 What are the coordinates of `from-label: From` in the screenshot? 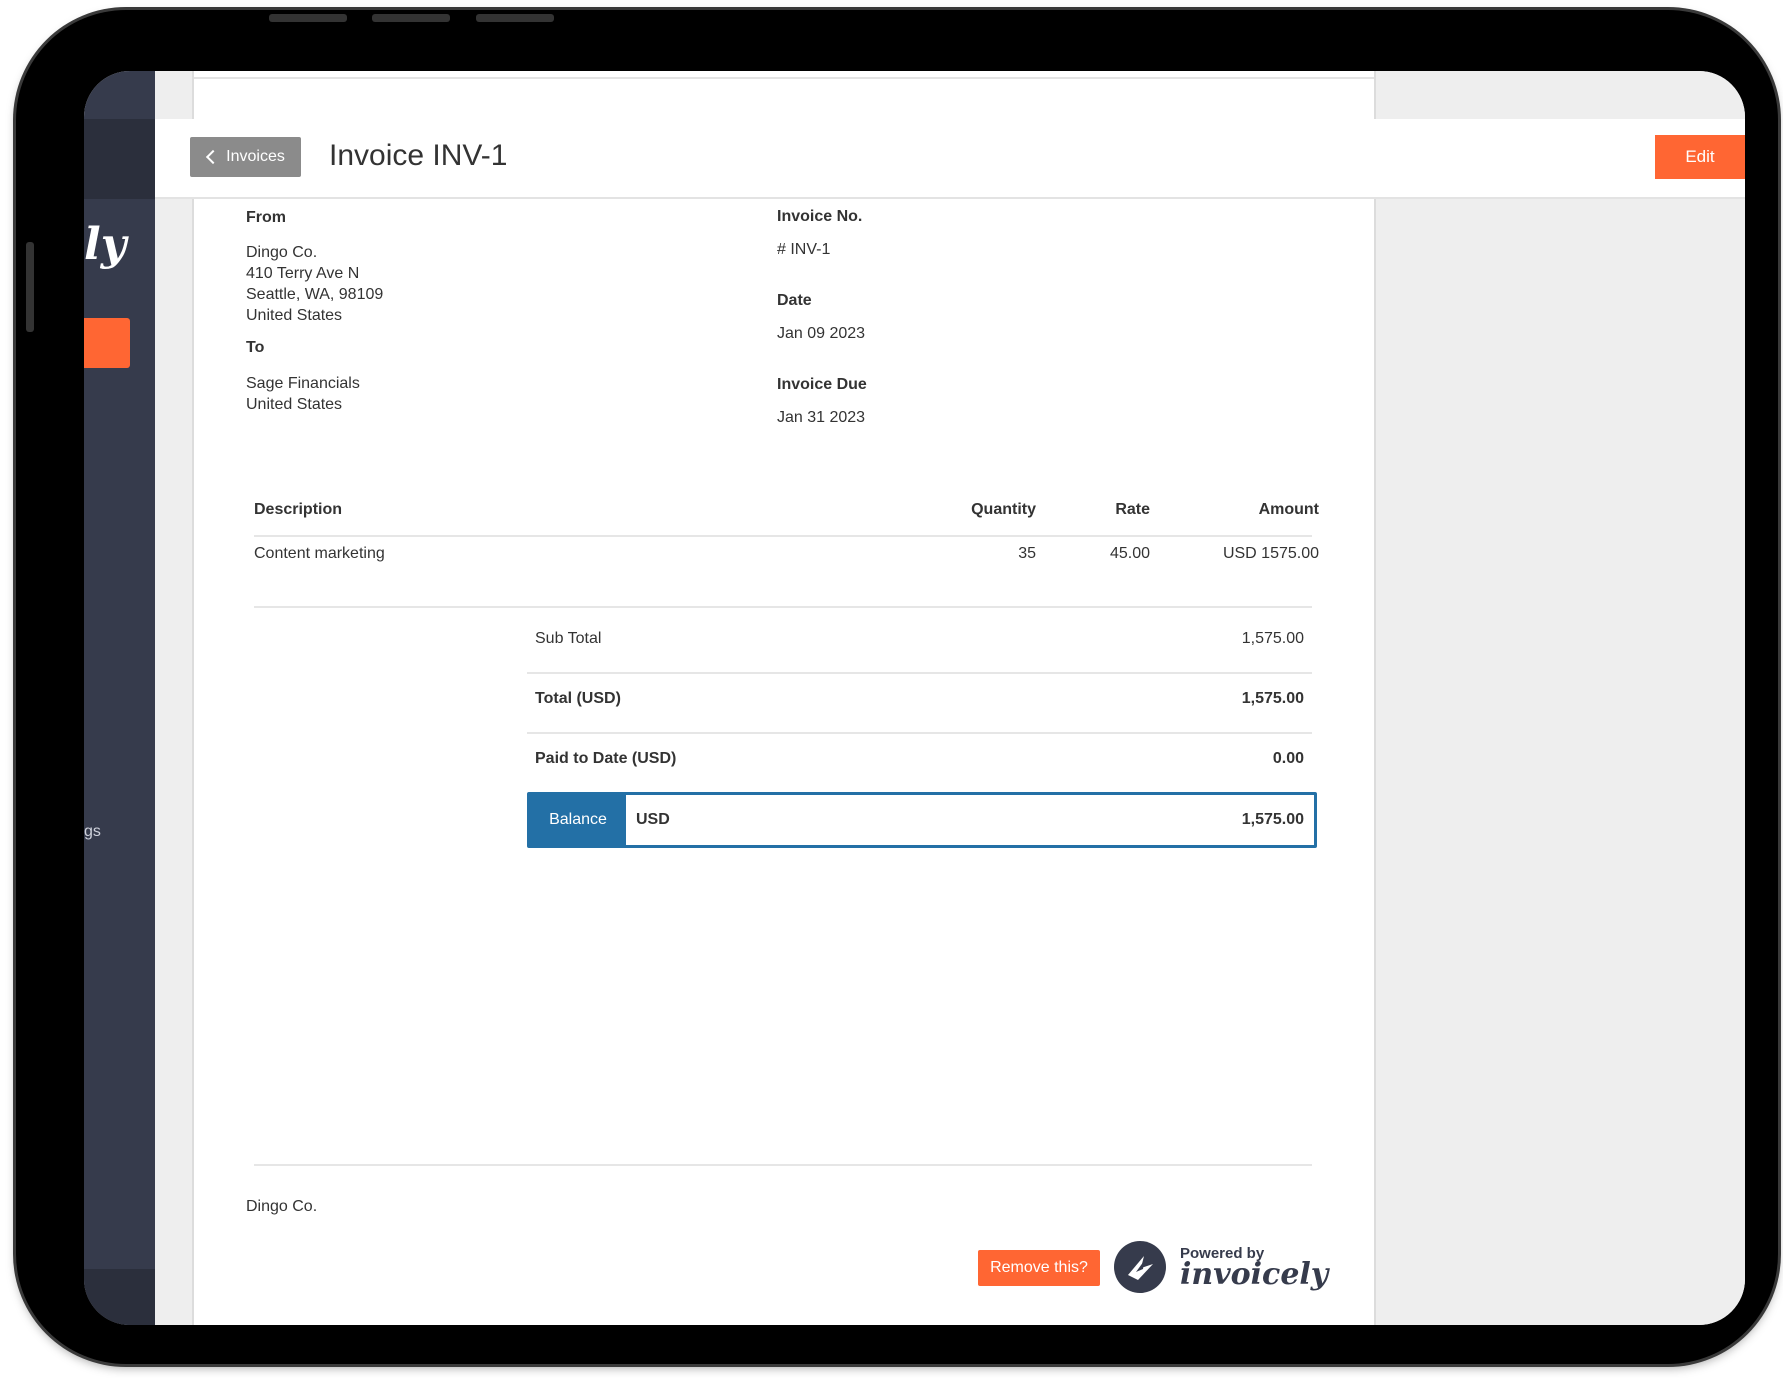 It's located at (266, 217).